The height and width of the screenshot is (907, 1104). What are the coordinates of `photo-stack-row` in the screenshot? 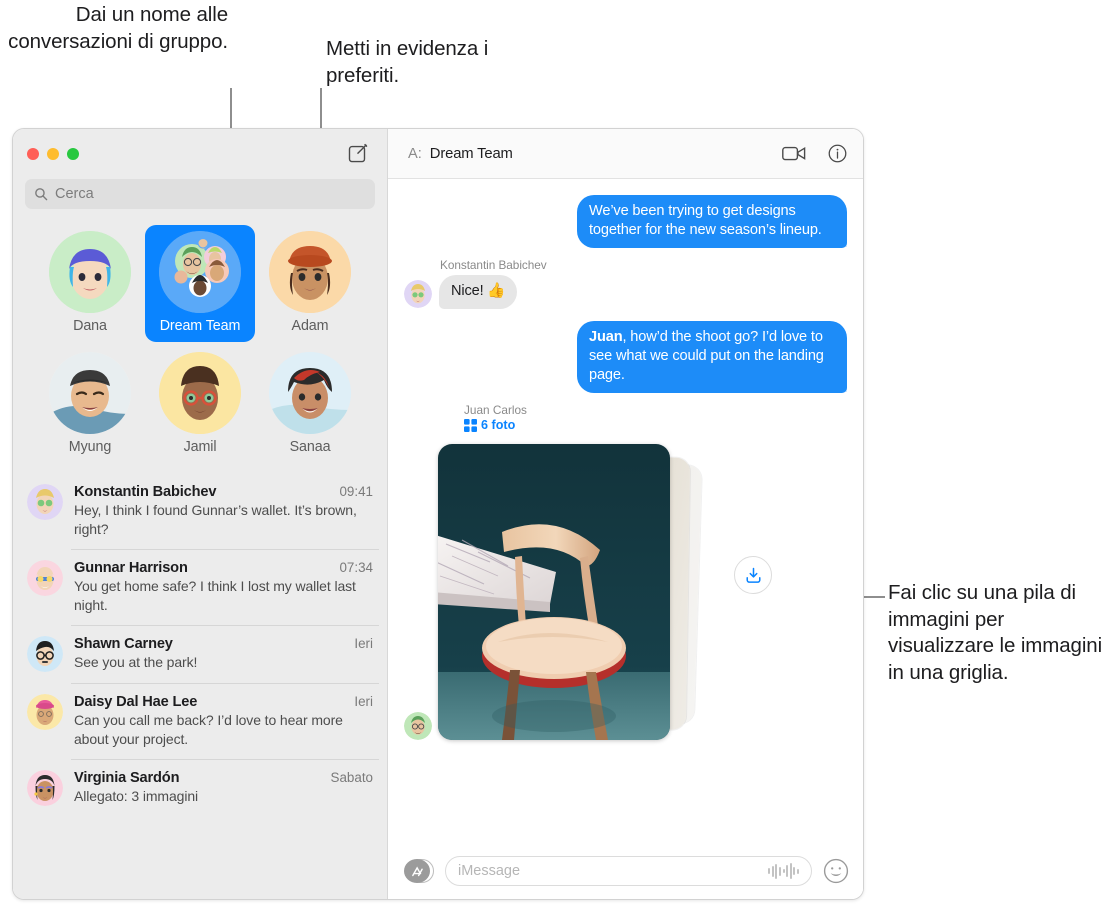 It's located at (625, 590).